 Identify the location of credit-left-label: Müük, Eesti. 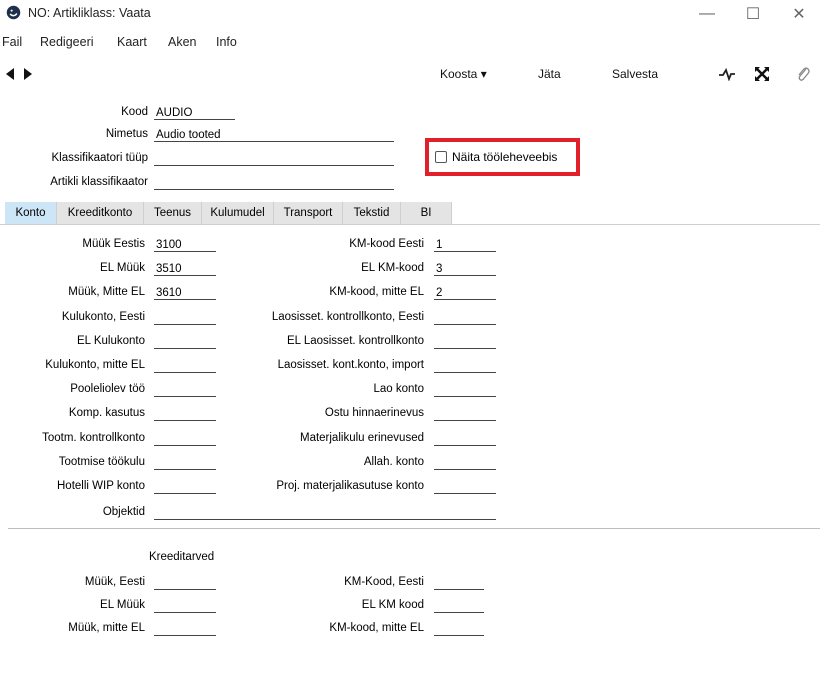
(114, 582).